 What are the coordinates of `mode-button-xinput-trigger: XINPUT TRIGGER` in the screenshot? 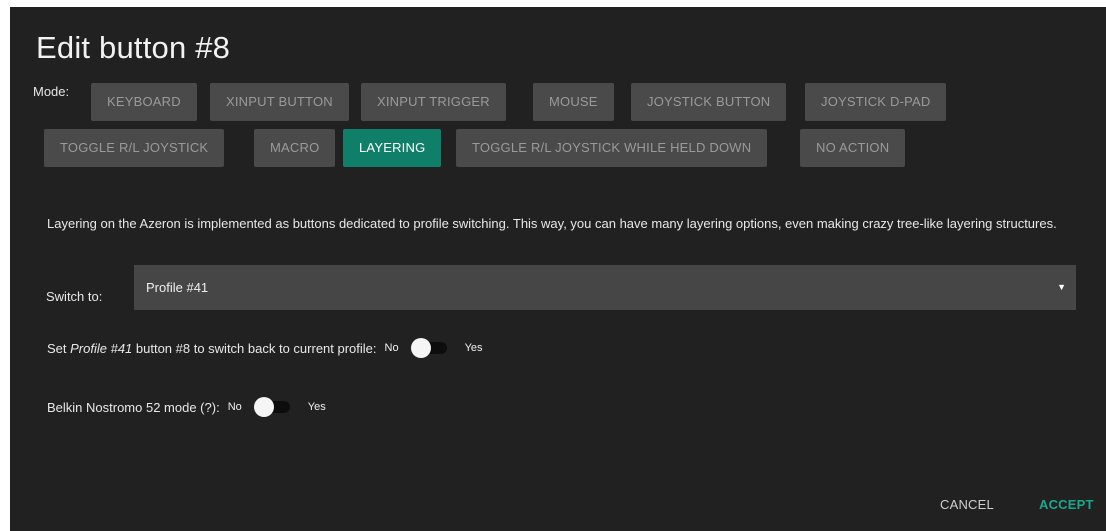 It's located at (433, 102).